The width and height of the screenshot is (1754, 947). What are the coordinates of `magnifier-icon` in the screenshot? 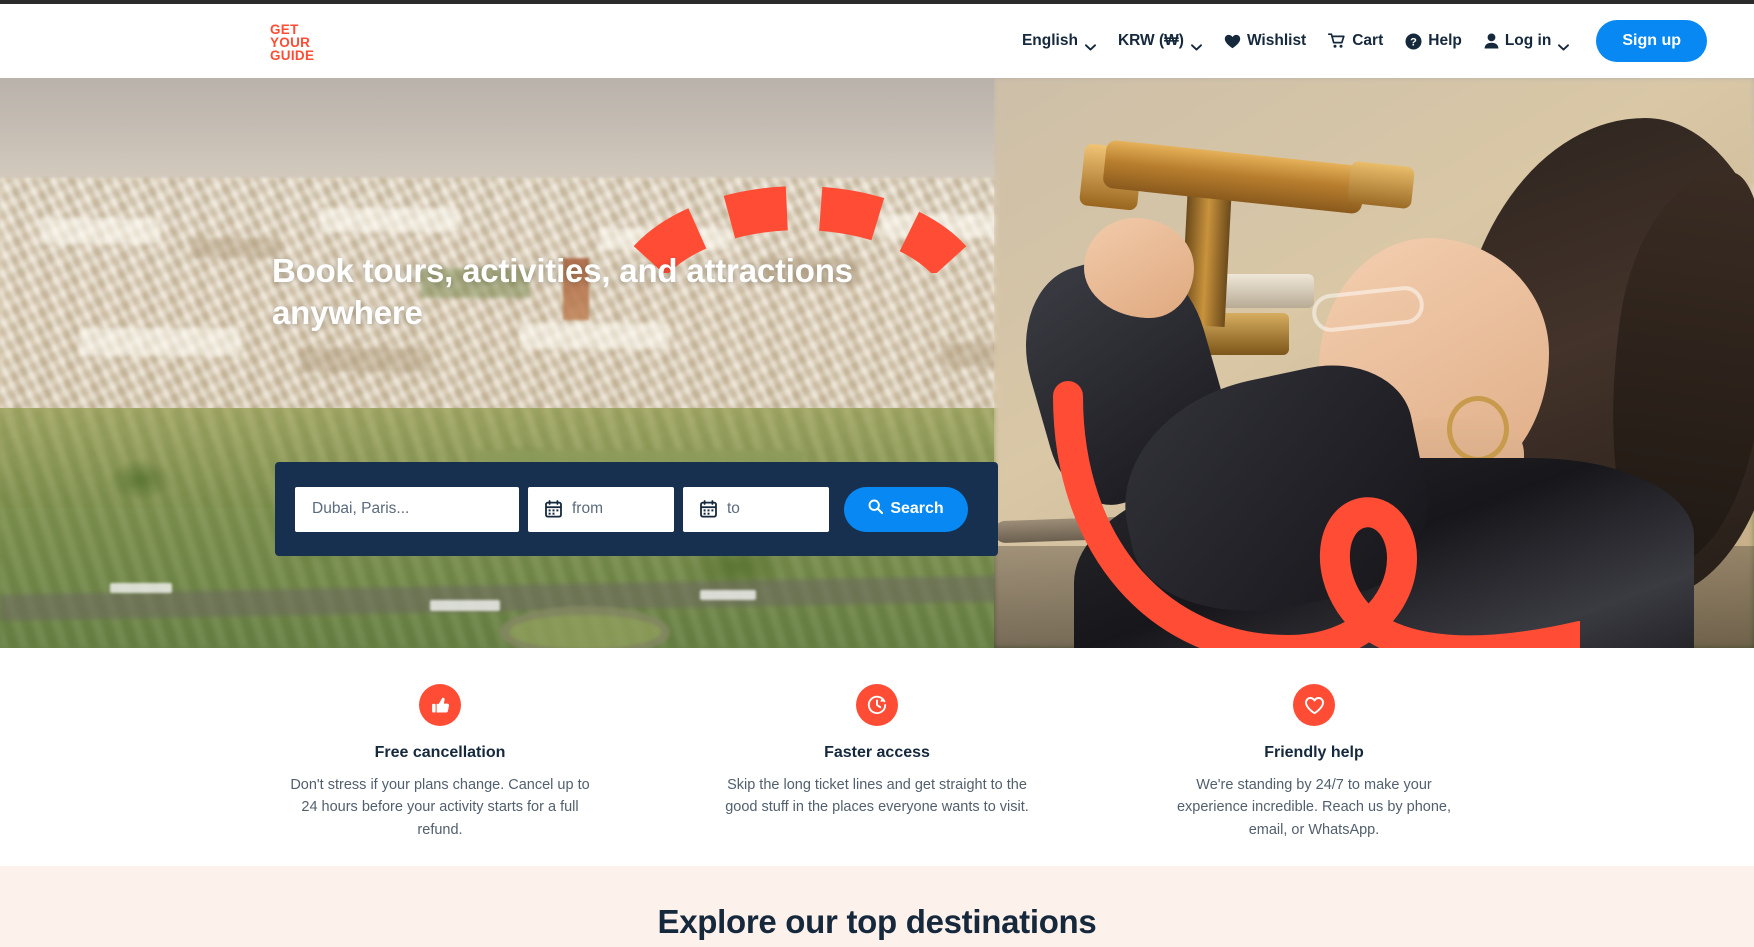 It's located at (876, 509).